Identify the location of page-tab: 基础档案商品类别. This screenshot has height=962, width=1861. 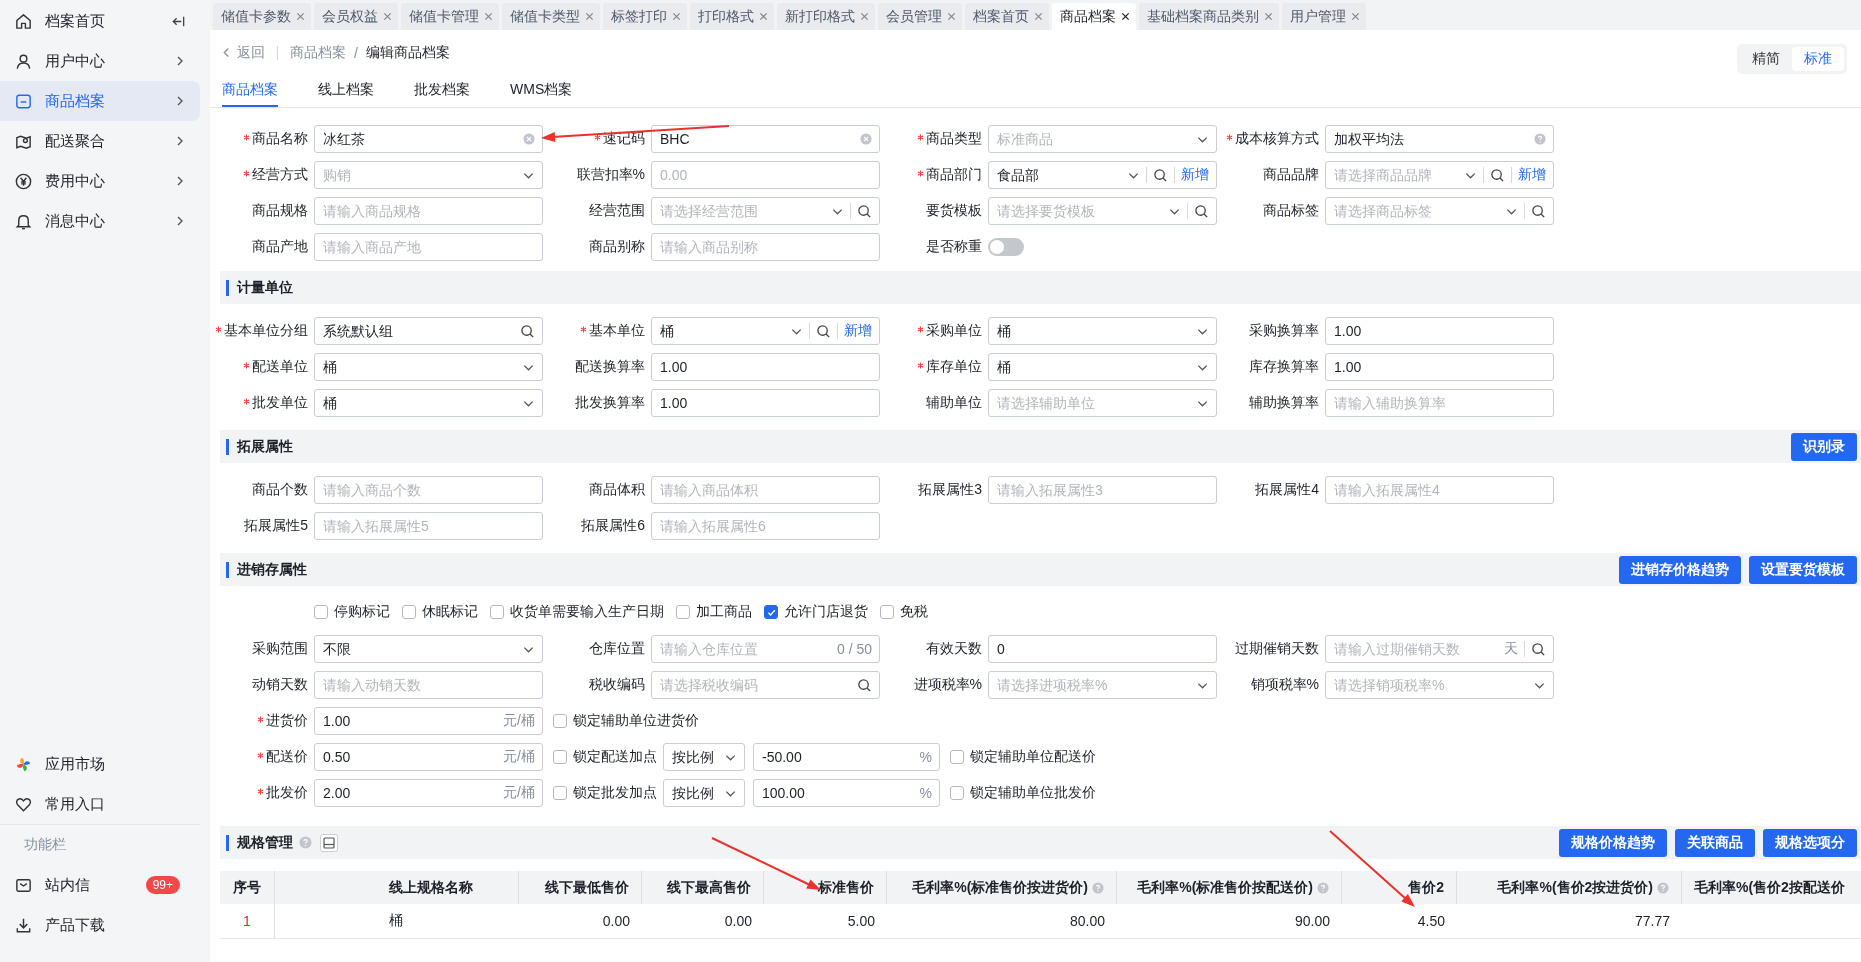
(1209, 16).